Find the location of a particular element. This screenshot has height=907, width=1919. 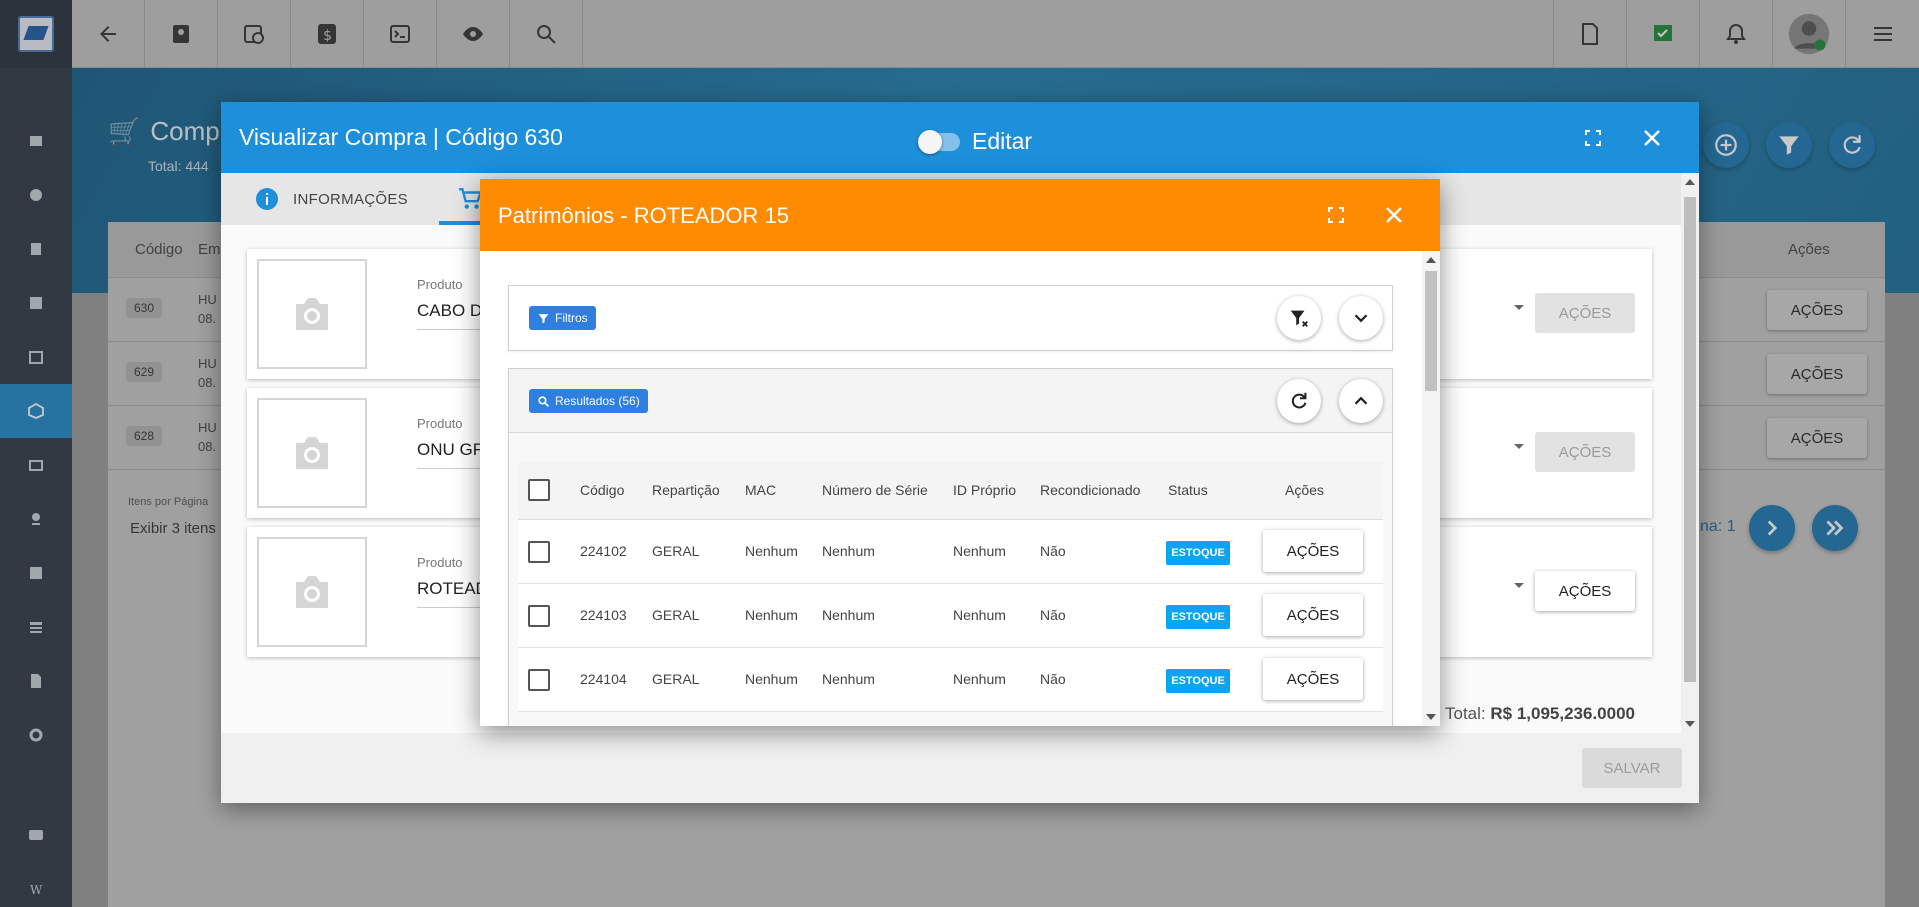

save-button: SALVAR is located at coordinates (1632, 768).